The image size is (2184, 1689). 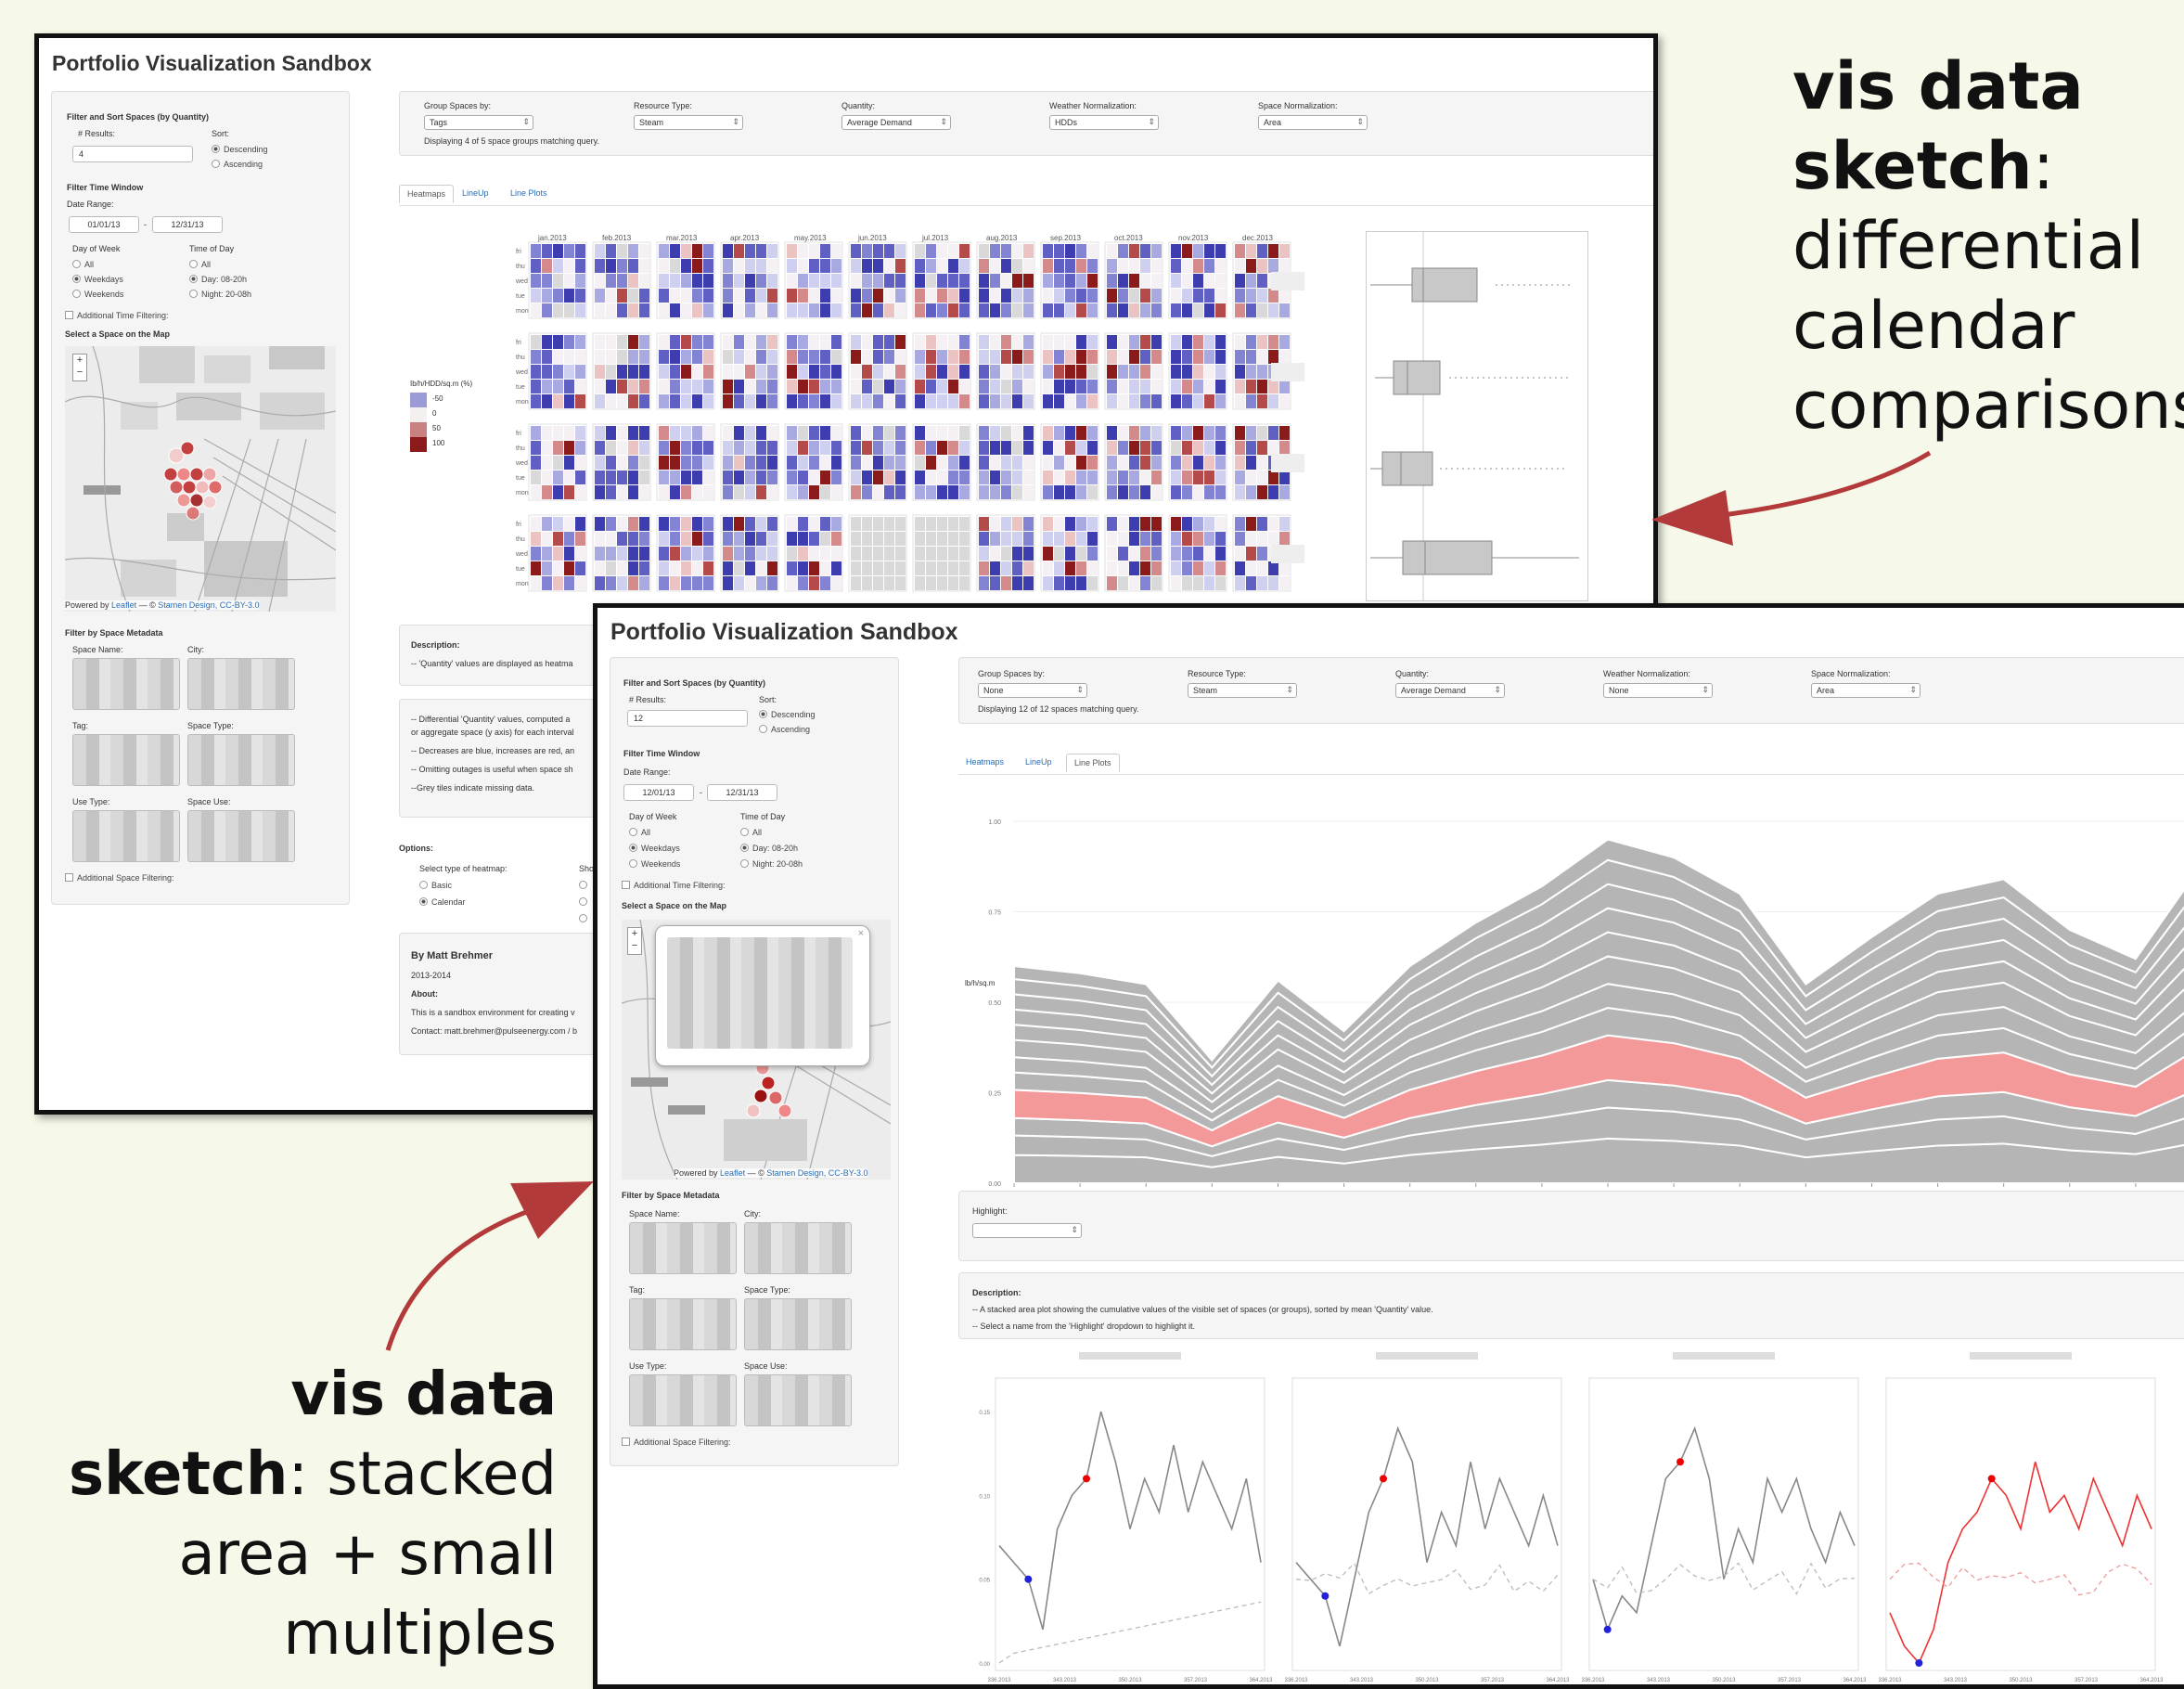 What do you see at coordinates (478, 122) in the screenshot?
I see `group-by-select: Tags` at bounding box center [478, 122].